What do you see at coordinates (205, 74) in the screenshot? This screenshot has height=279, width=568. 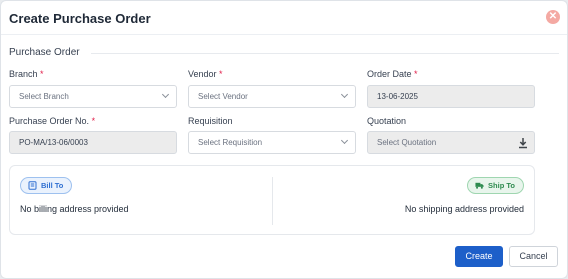 I see `vendor-label: Vendor *` at bounding box center [205, 74].